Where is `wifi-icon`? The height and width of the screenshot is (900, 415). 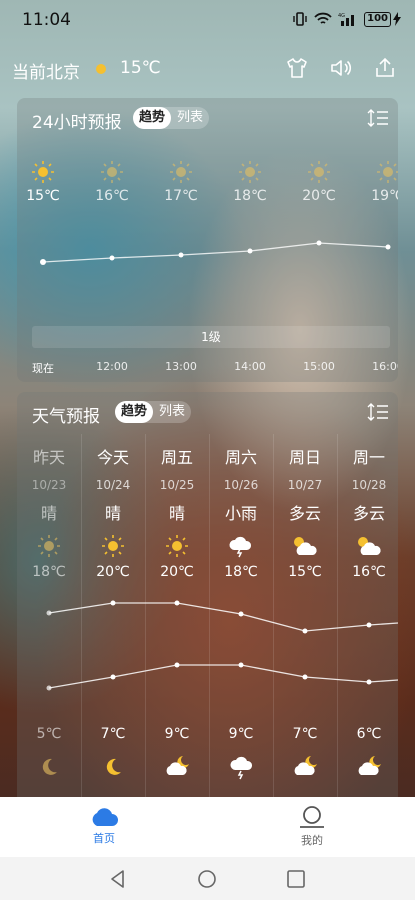 wifi-icon is located at coordinates (323, 18).